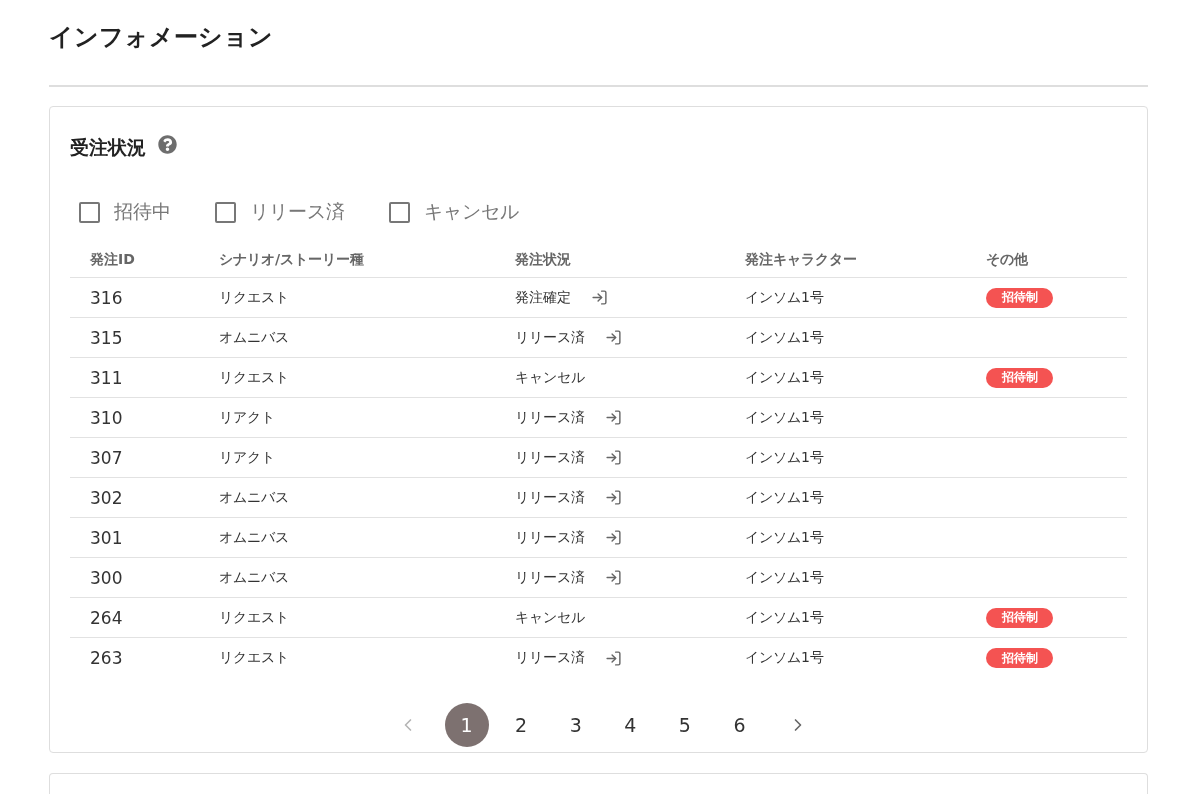 This screenshot has height=797, width=1201. I want to click on column-header: 発注キャラクター, so click(801, 260).